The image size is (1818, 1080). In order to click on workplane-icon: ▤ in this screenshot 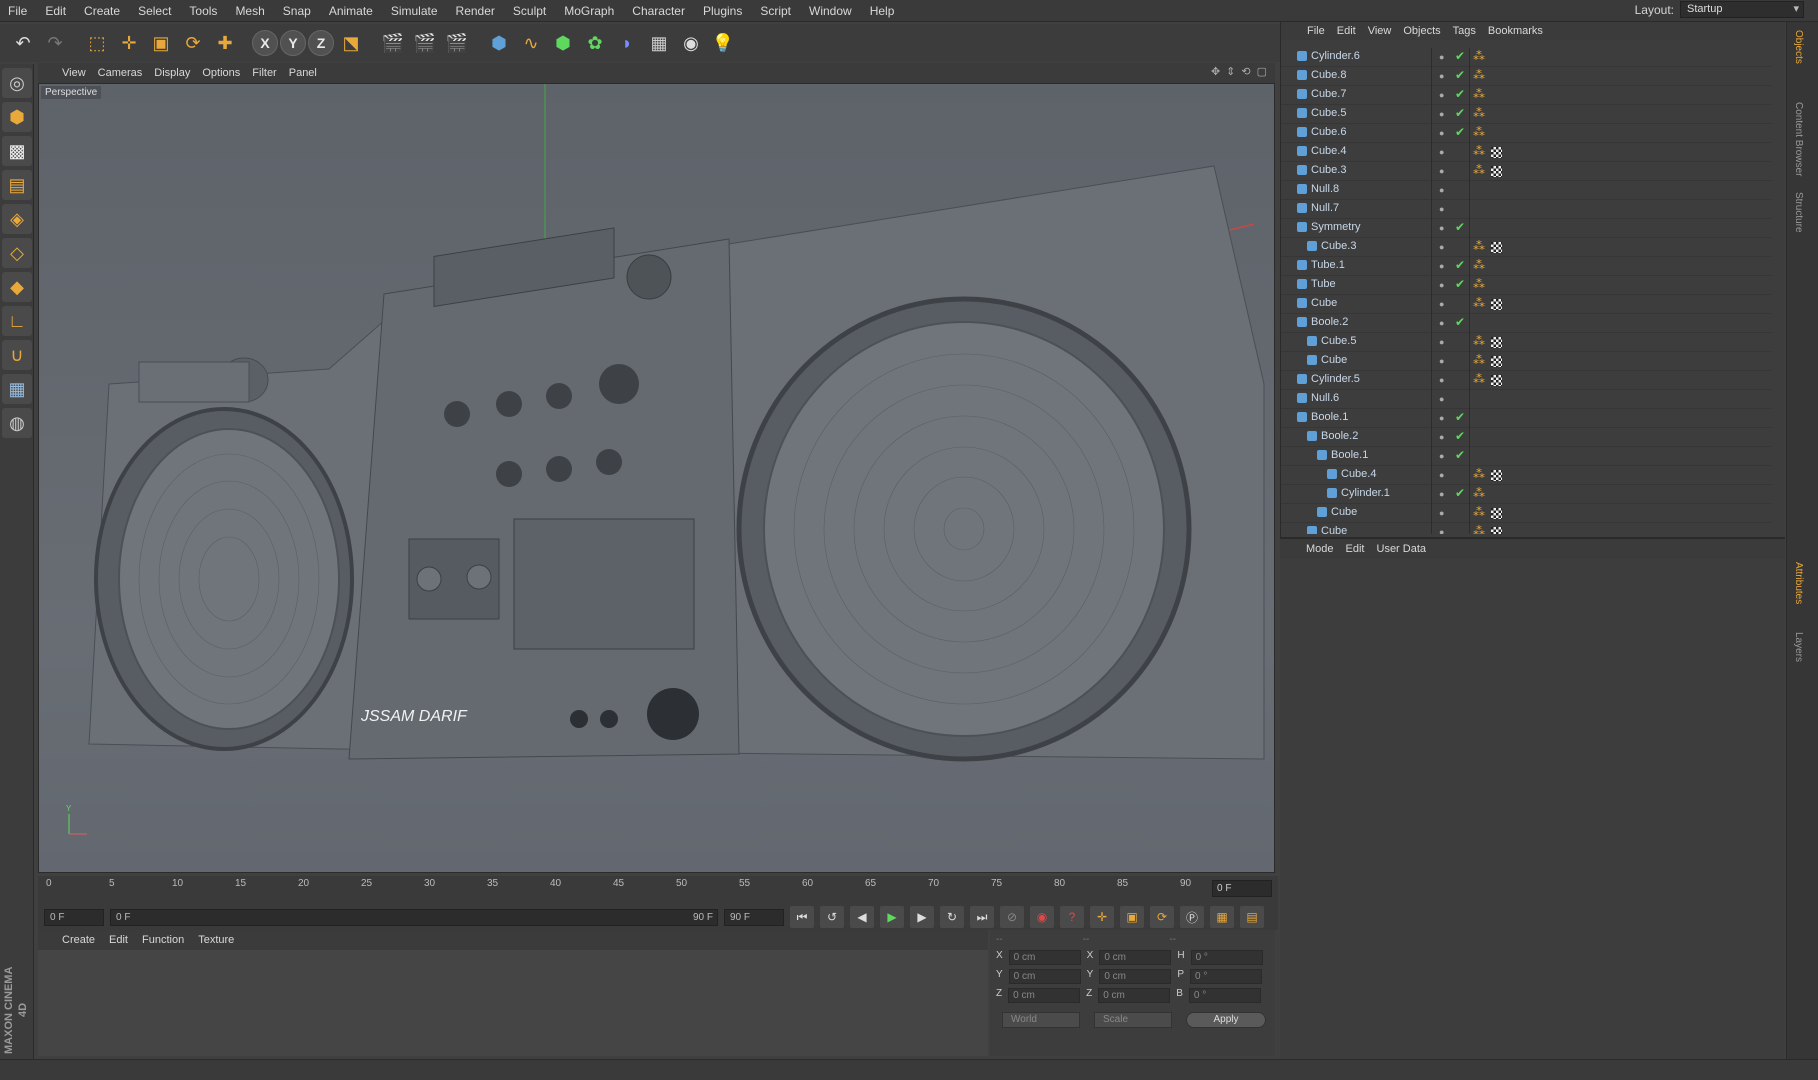, I will do `click(17, 185)`.